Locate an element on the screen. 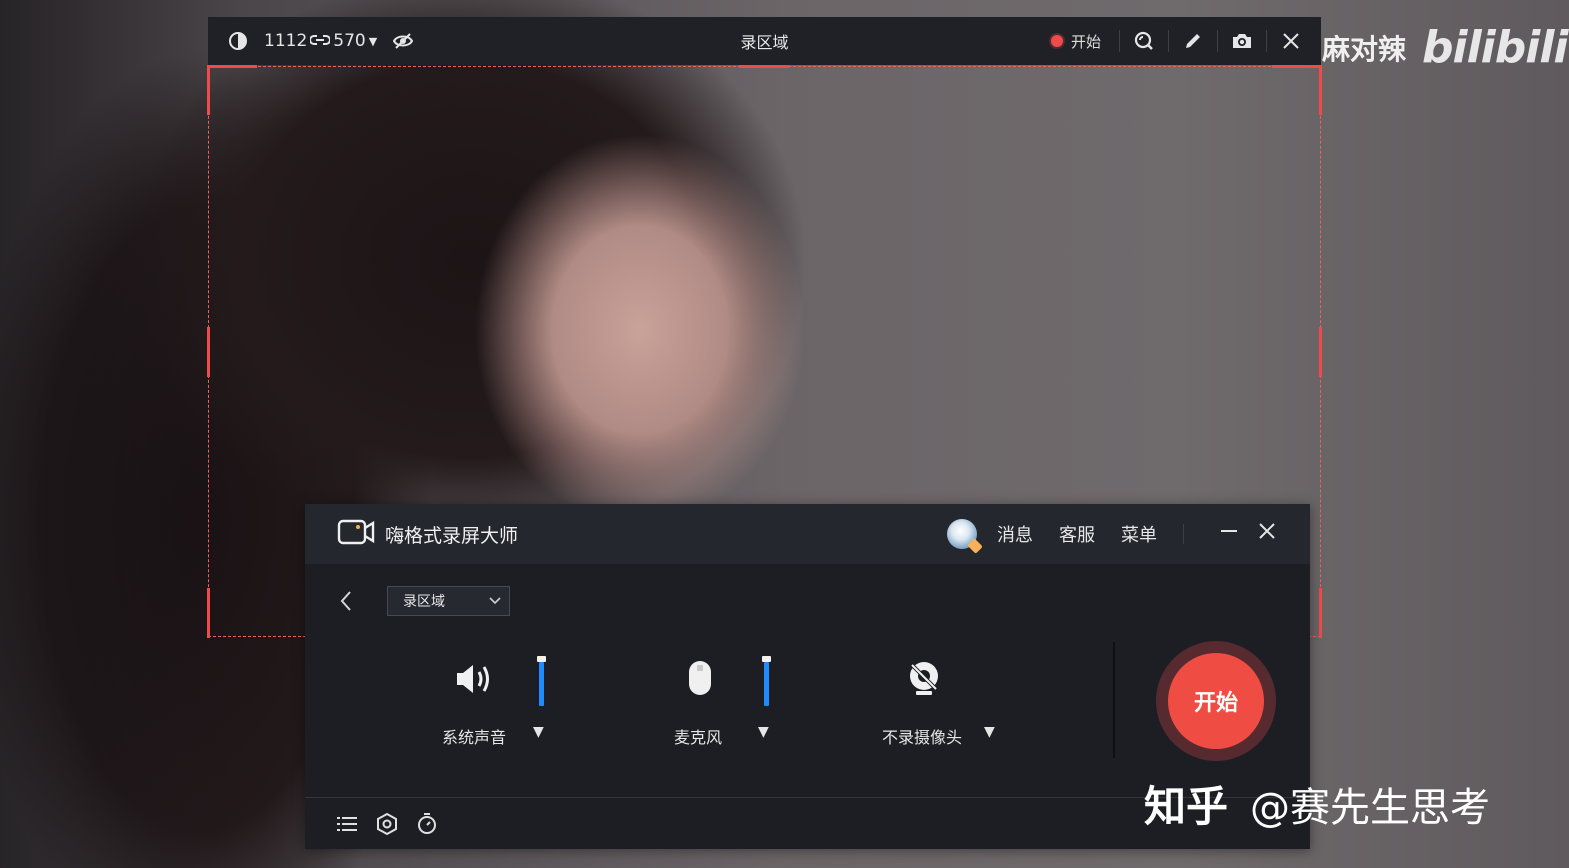 This screenshot has height=868, width=1569. zhihu-watermark: 知乎 @赛先生思考 is located at coordinates (1317, 803).